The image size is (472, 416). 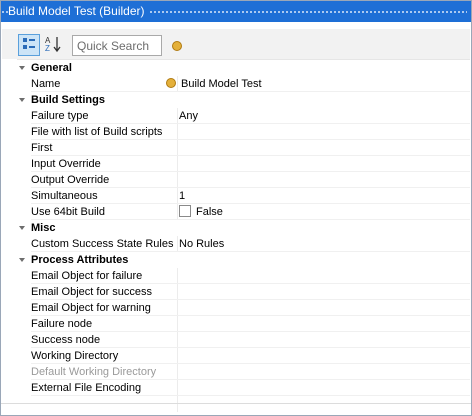 I want to click on property-label: Input Override, so click(x=66, y=164).